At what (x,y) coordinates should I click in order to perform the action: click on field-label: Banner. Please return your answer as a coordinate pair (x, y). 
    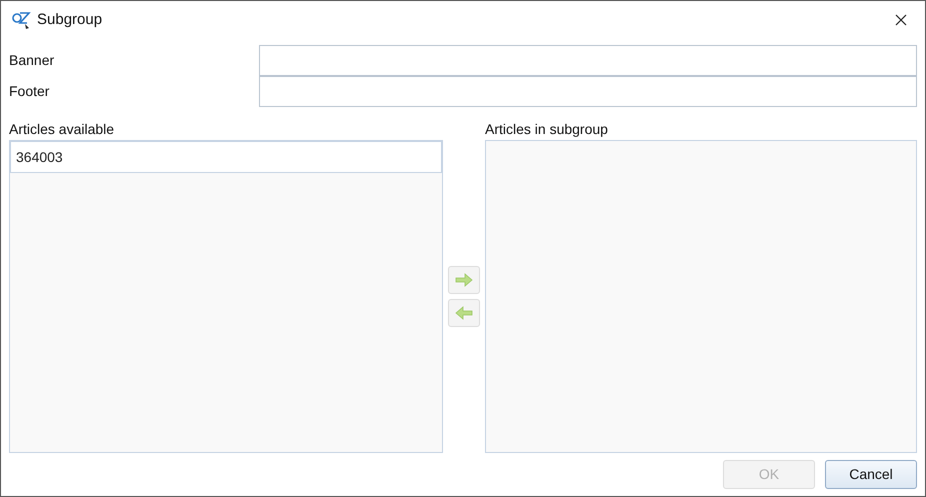
    Looking at the image, I should click on (32, 60).